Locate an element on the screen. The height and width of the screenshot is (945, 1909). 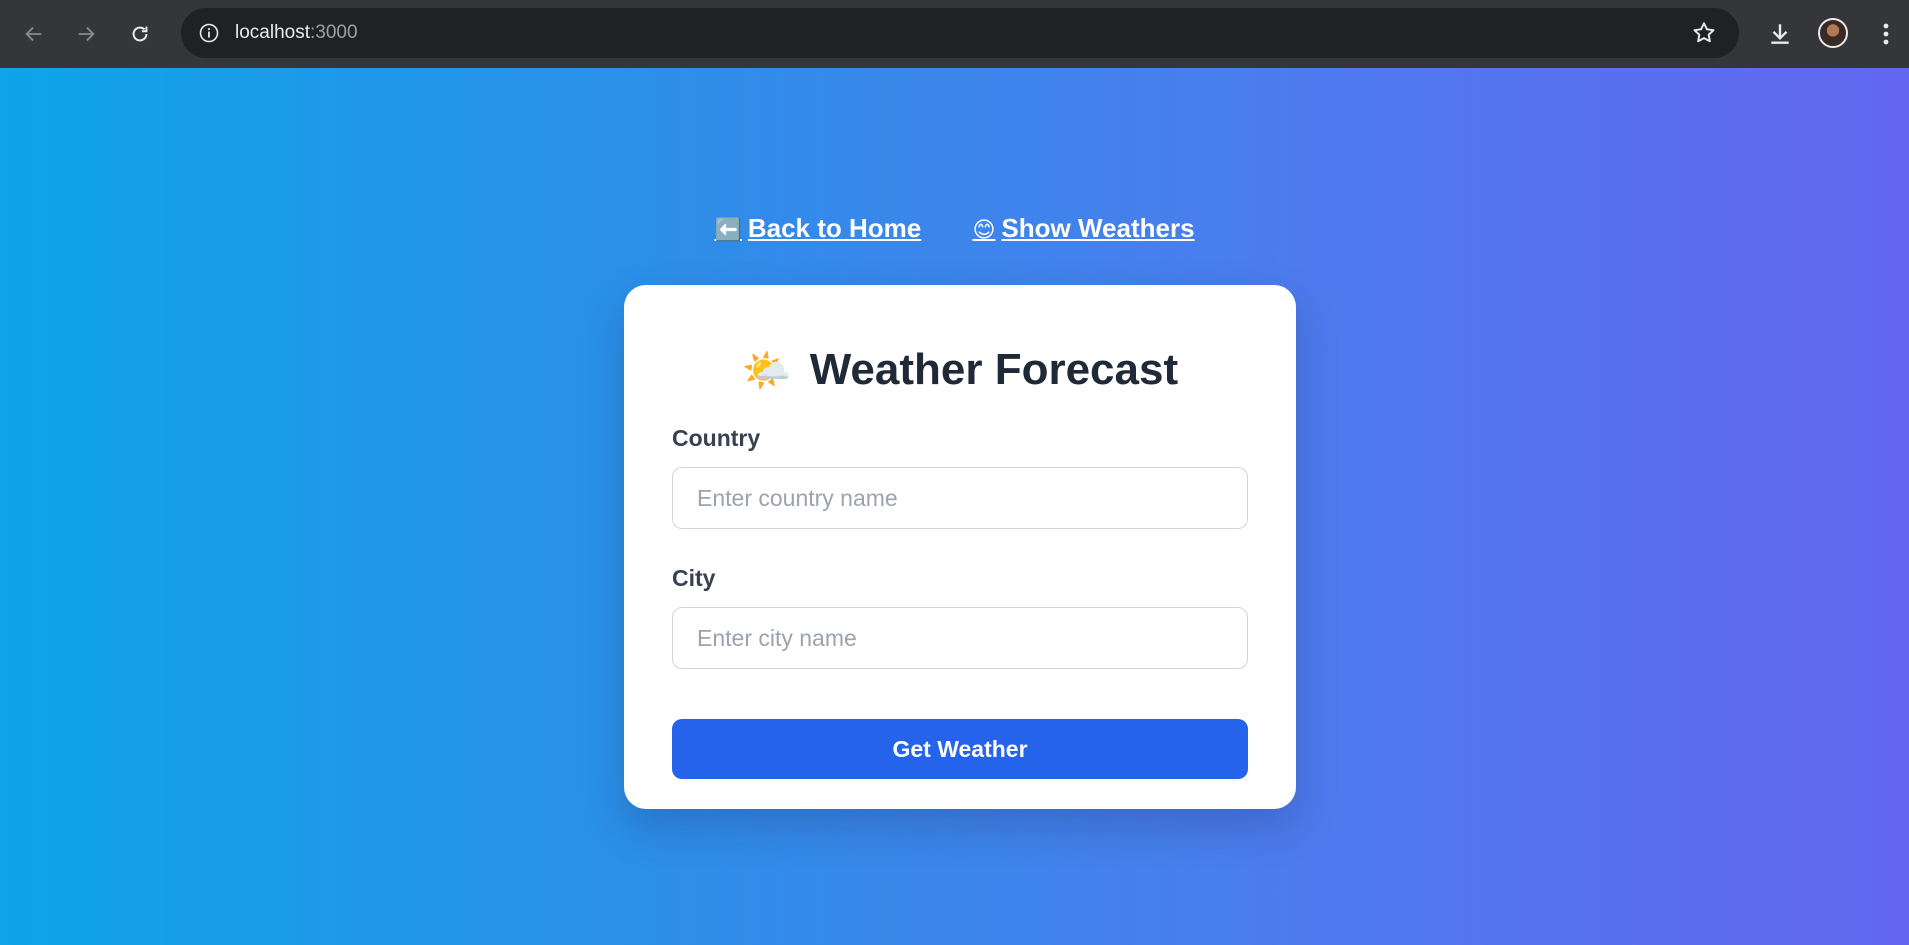
top-nav: ⬅️ Back to Home 😊 Show Weathers is located at coordinates (954, 228).